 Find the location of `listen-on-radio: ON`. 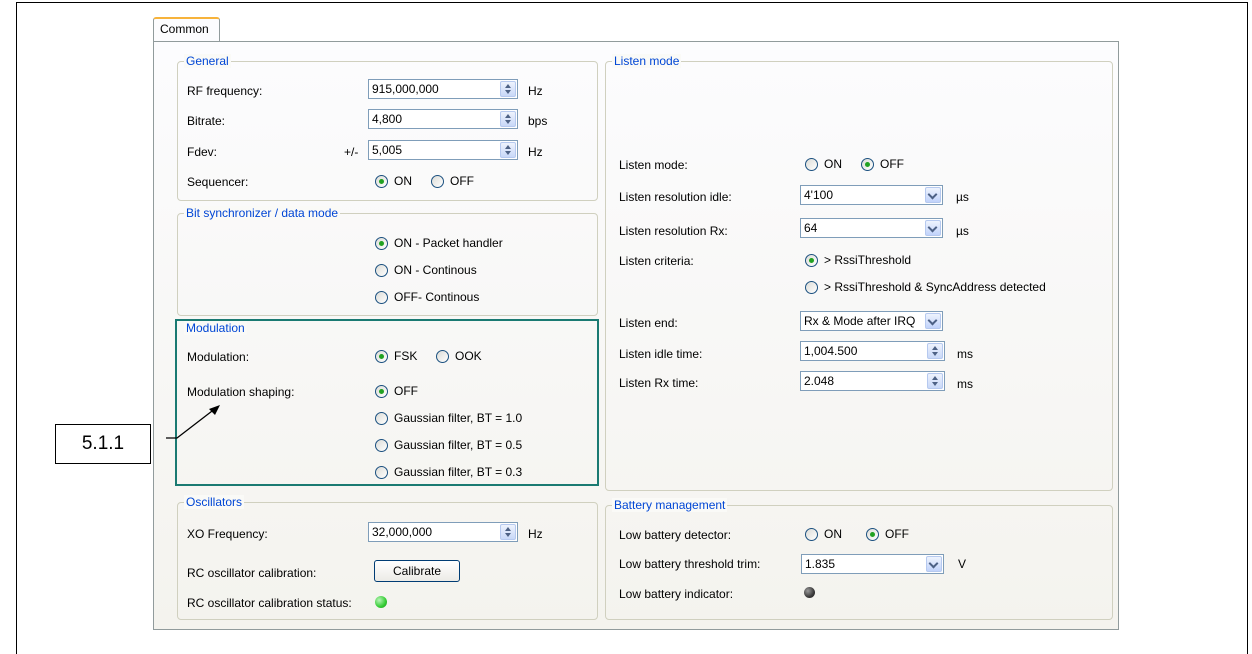

listen-on-radio: ON is located at coordinates (823, 164).